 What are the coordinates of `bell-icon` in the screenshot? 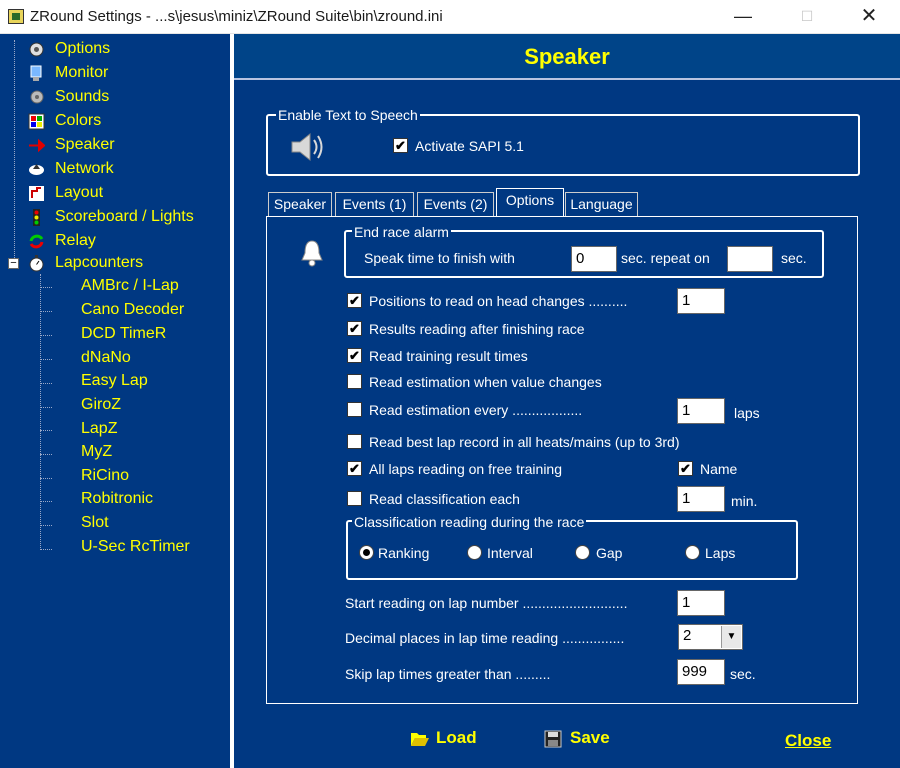 It's located at (312, 253).